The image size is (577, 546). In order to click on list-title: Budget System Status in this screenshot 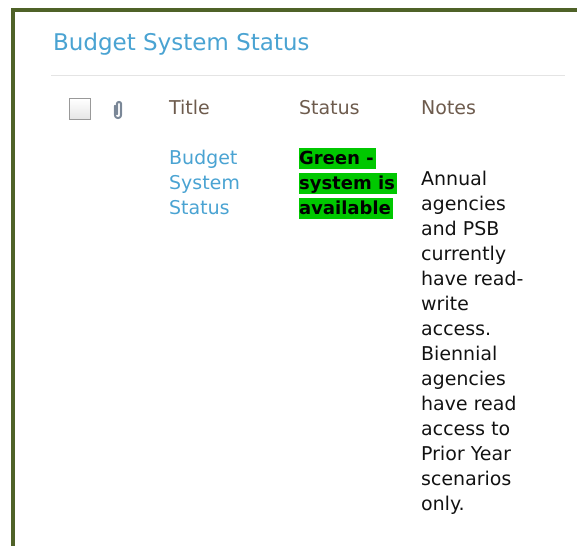, I will do `click(181, 44)`.